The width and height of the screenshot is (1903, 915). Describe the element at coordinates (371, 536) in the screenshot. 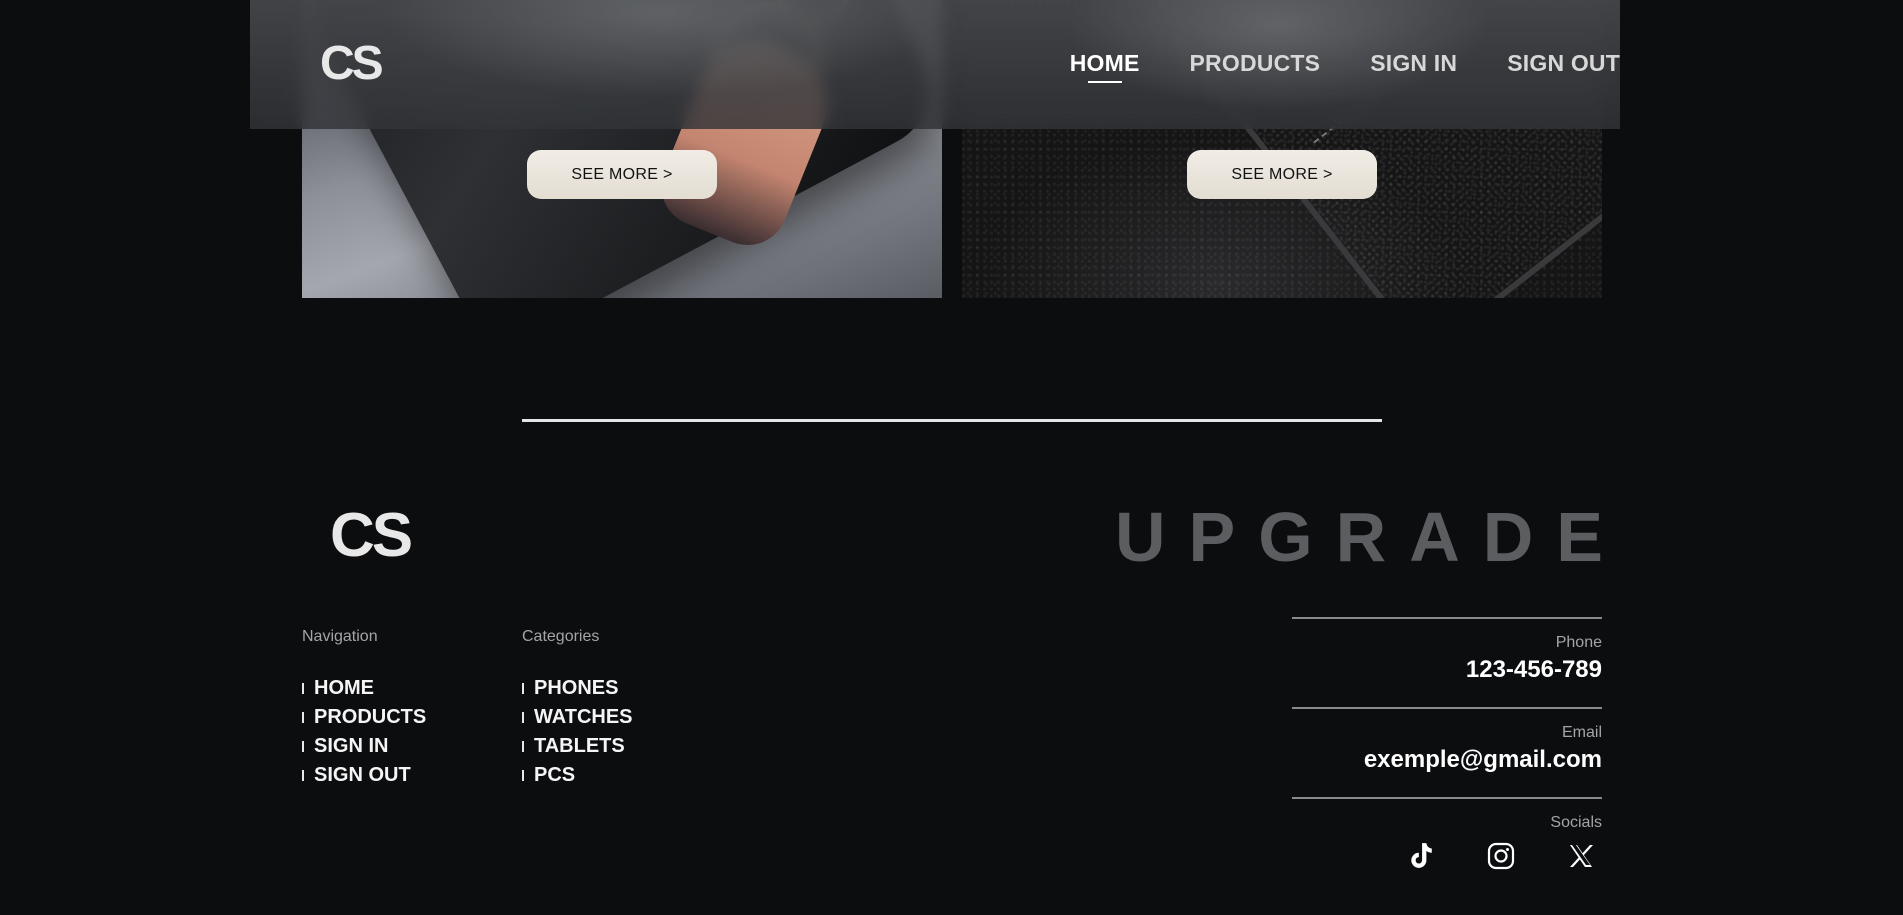

I see `footer-logo: CS` at that location.